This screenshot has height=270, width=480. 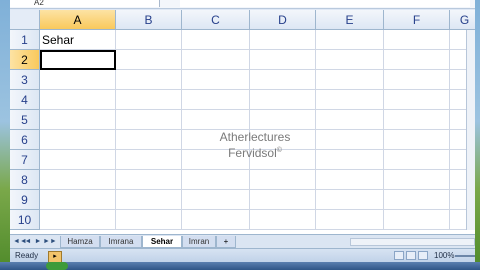 What do you see at coordinates (149, 80) in the screenshot?
I see `cell-b3` at bounding box center [149, 80].